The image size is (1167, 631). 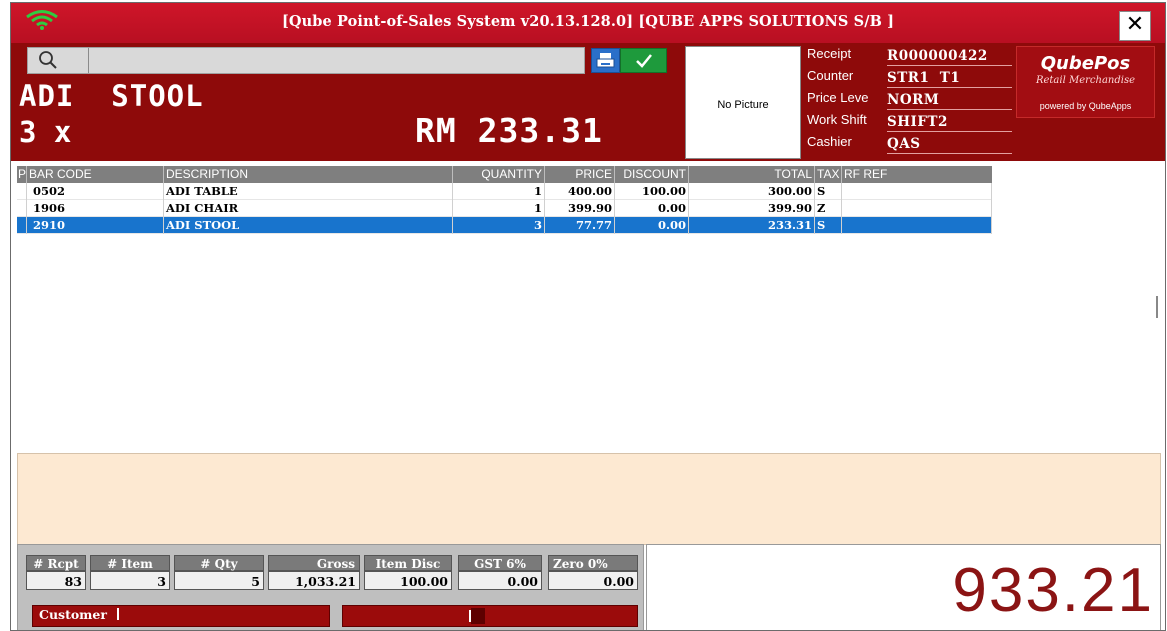 I want to click on work-shift-row: Work Shift SHIFT2, so click(x=909, y=121).